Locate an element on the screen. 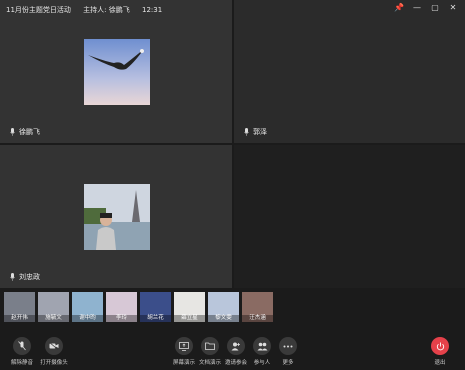 The image size is (465, 370). participant-name: 徐鹏飞 is located at coordinates (29, 132).